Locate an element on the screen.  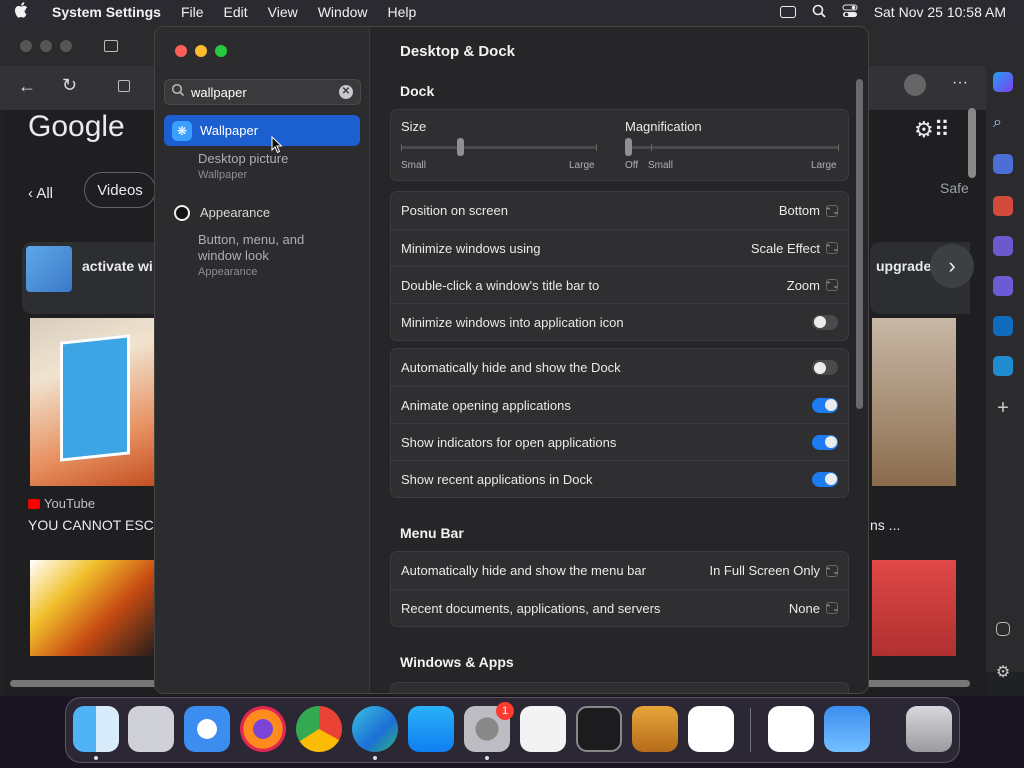
windows-logo-image is located at coordinates (95, 398).